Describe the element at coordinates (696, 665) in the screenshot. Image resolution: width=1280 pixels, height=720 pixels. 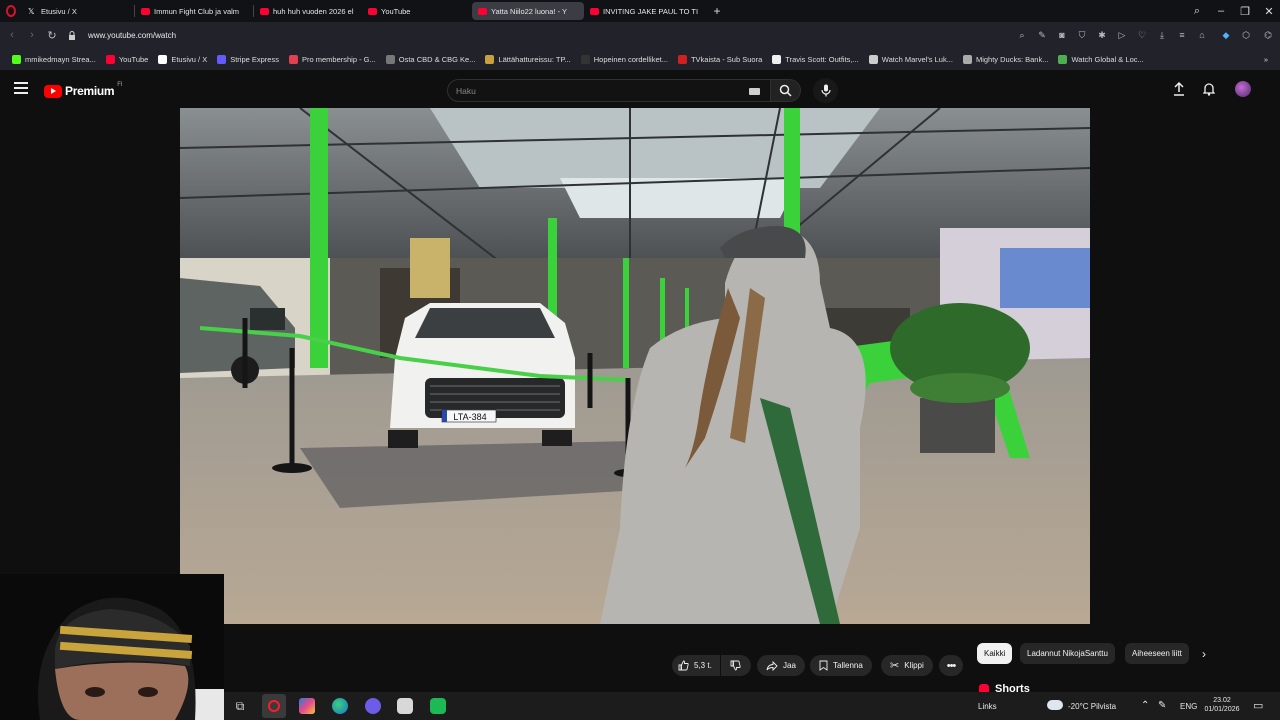
I see `like-button: 5,3 t.` at that location.